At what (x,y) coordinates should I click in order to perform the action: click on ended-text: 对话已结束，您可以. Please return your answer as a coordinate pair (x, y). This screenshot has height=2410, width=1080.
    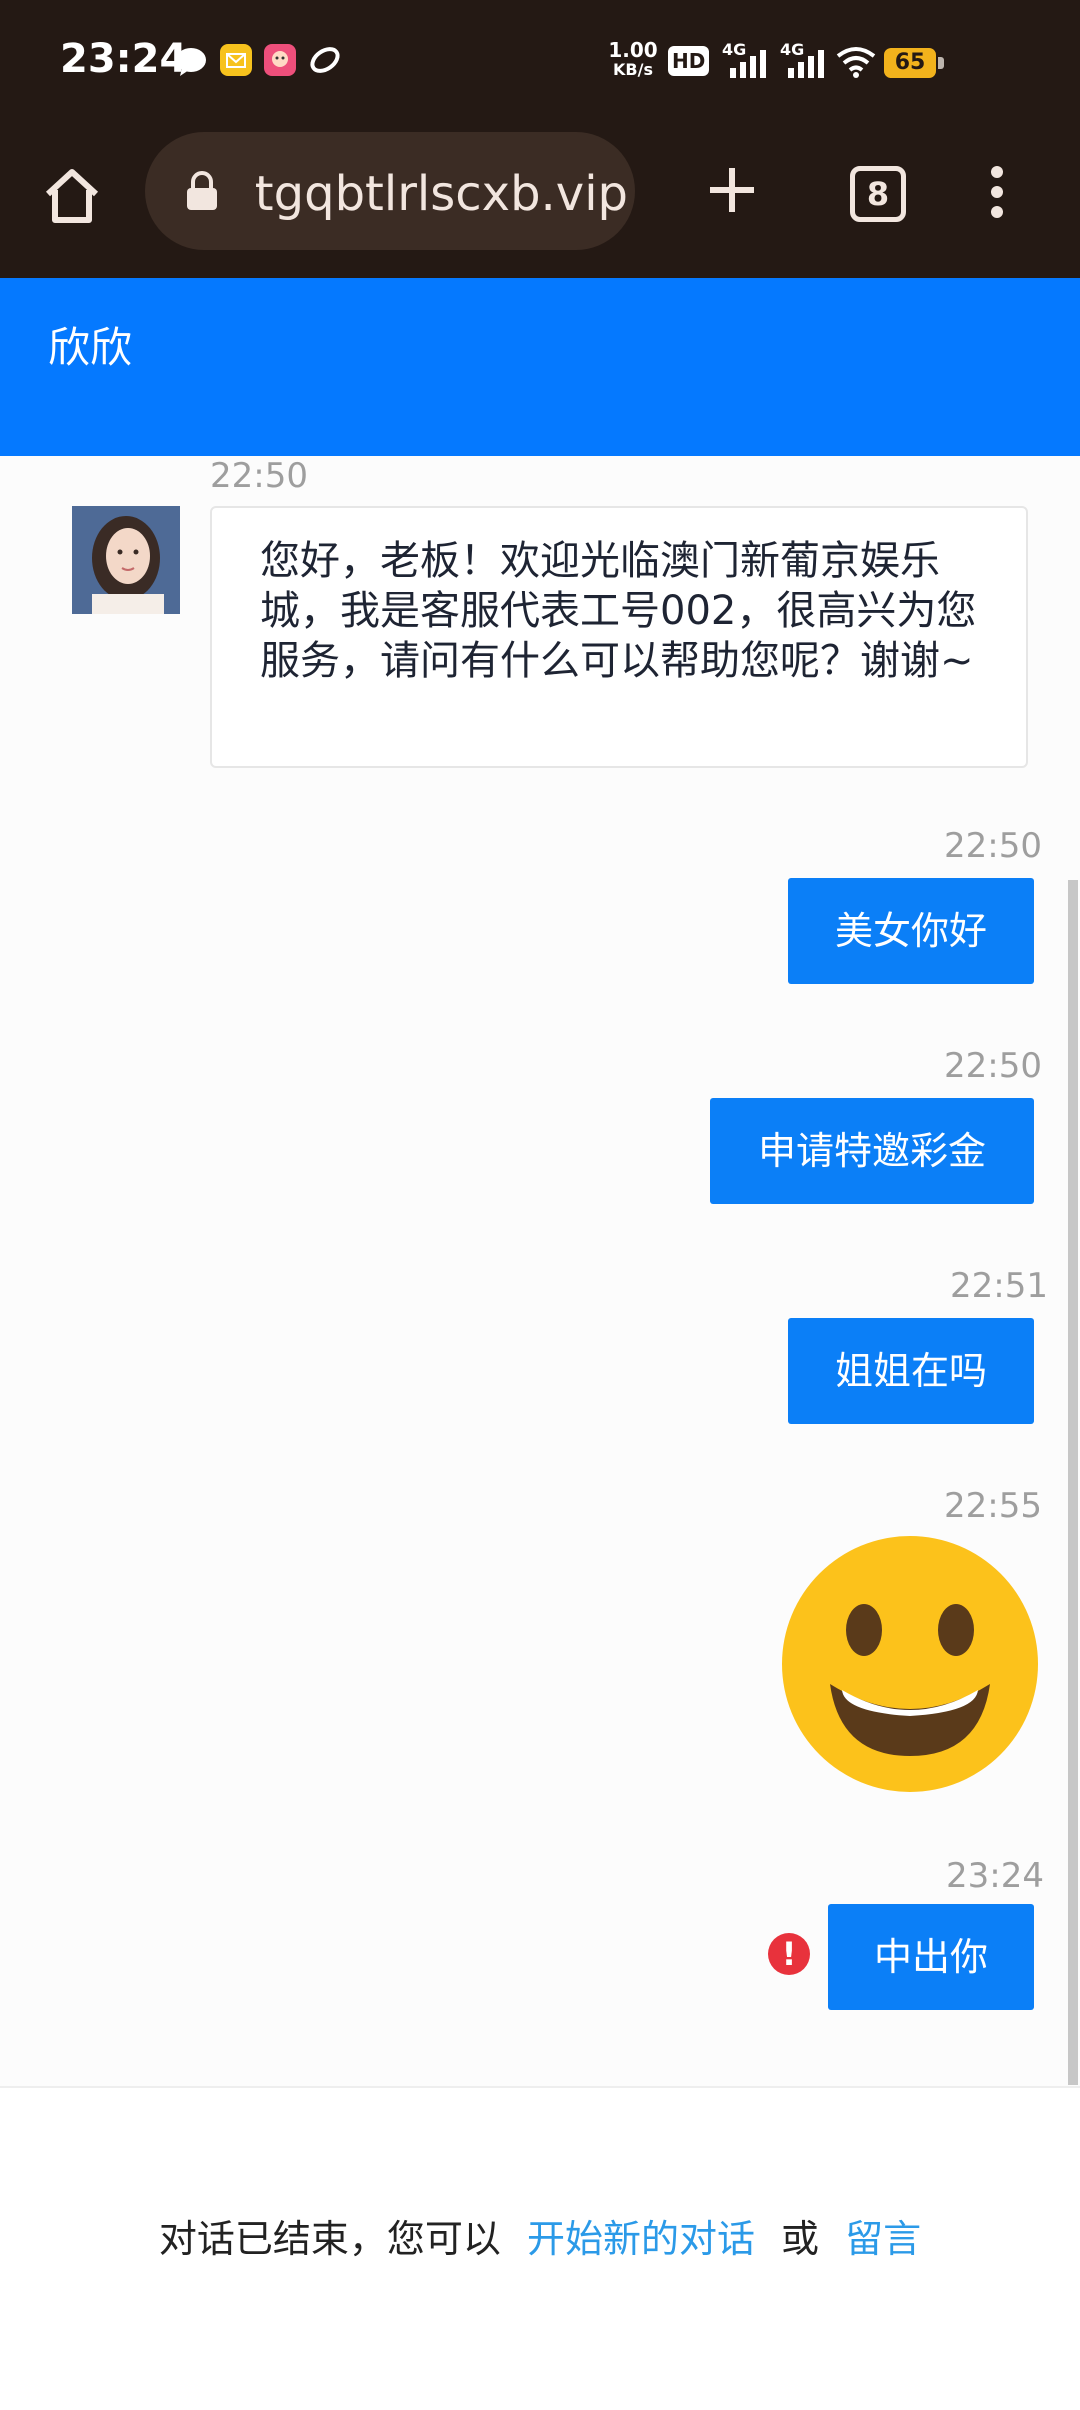
    Looking at the image, I should click on (329, 2239).